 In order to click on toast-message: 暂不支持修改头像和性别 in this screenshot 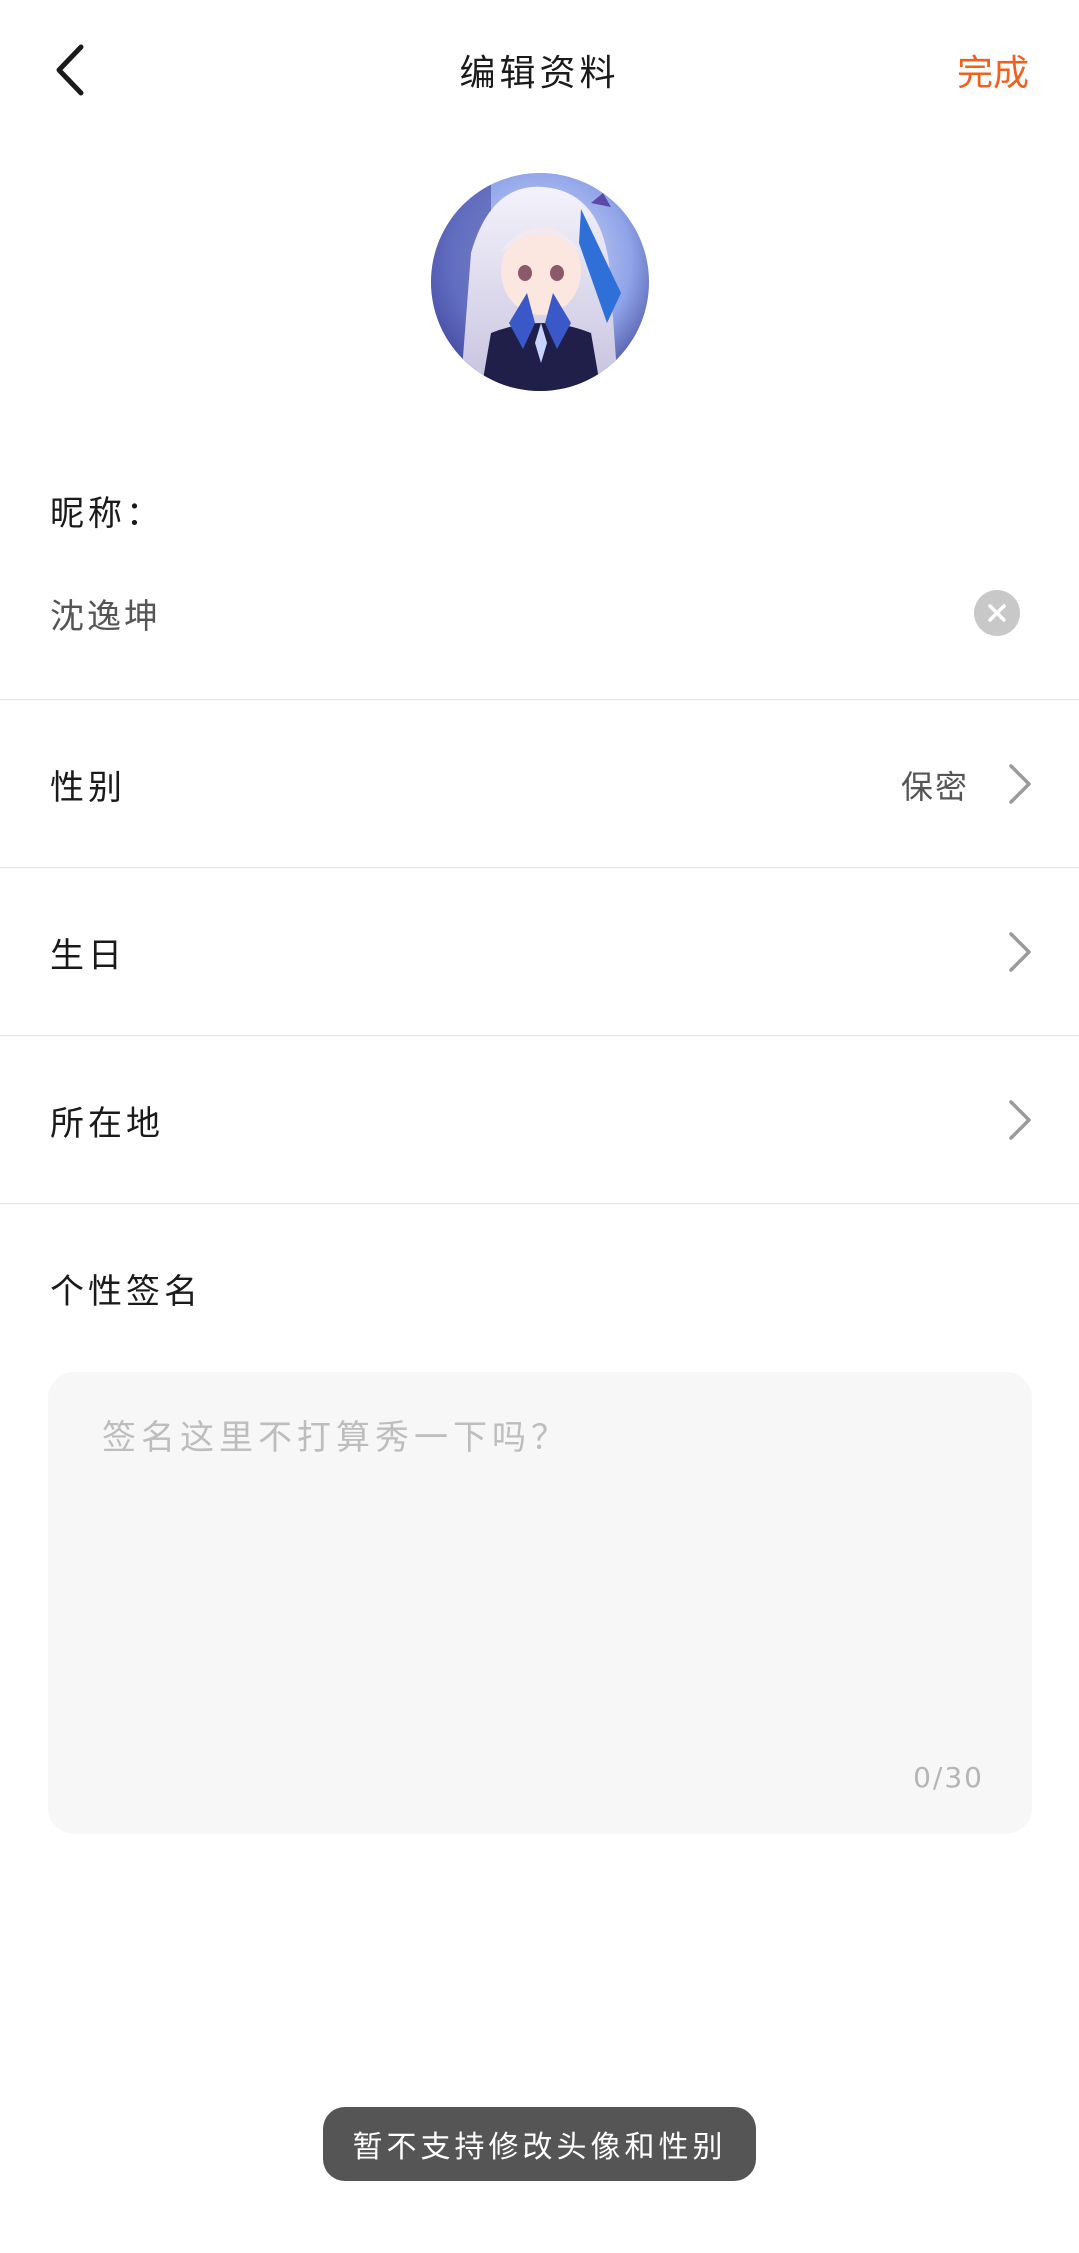, I will do `click(539, 2144)`.